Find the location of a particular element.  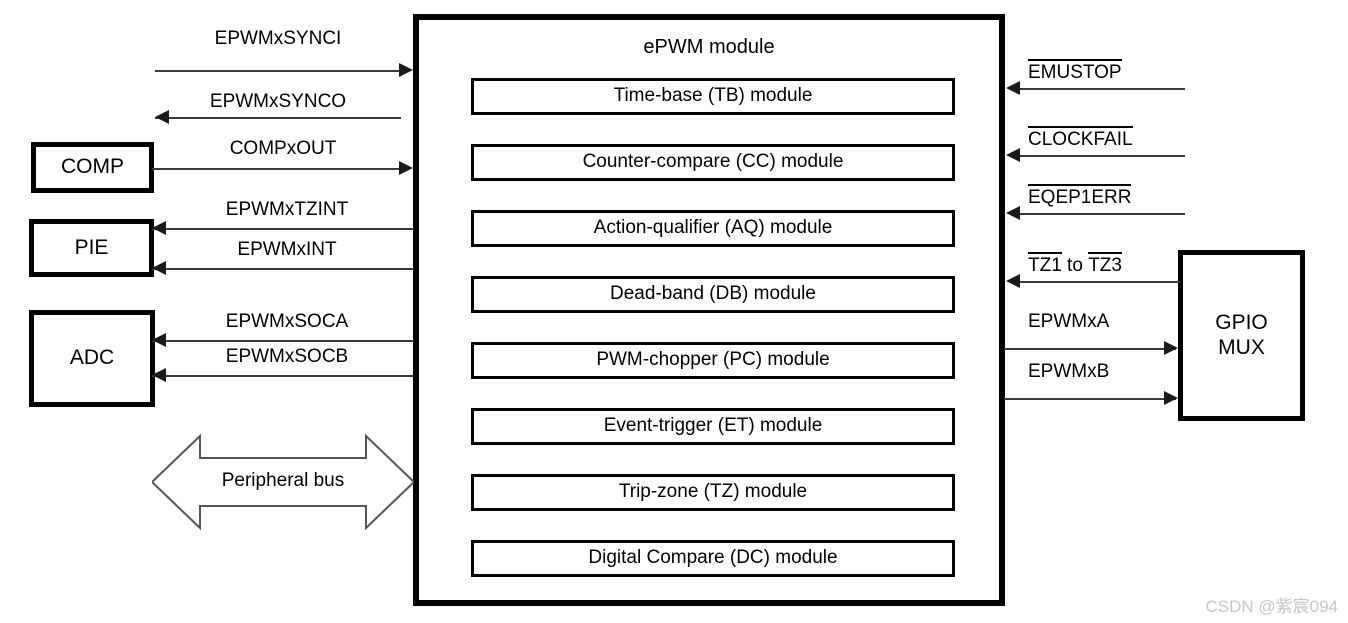

arrowhead-epwmxint is located at coordinates (159, 268).